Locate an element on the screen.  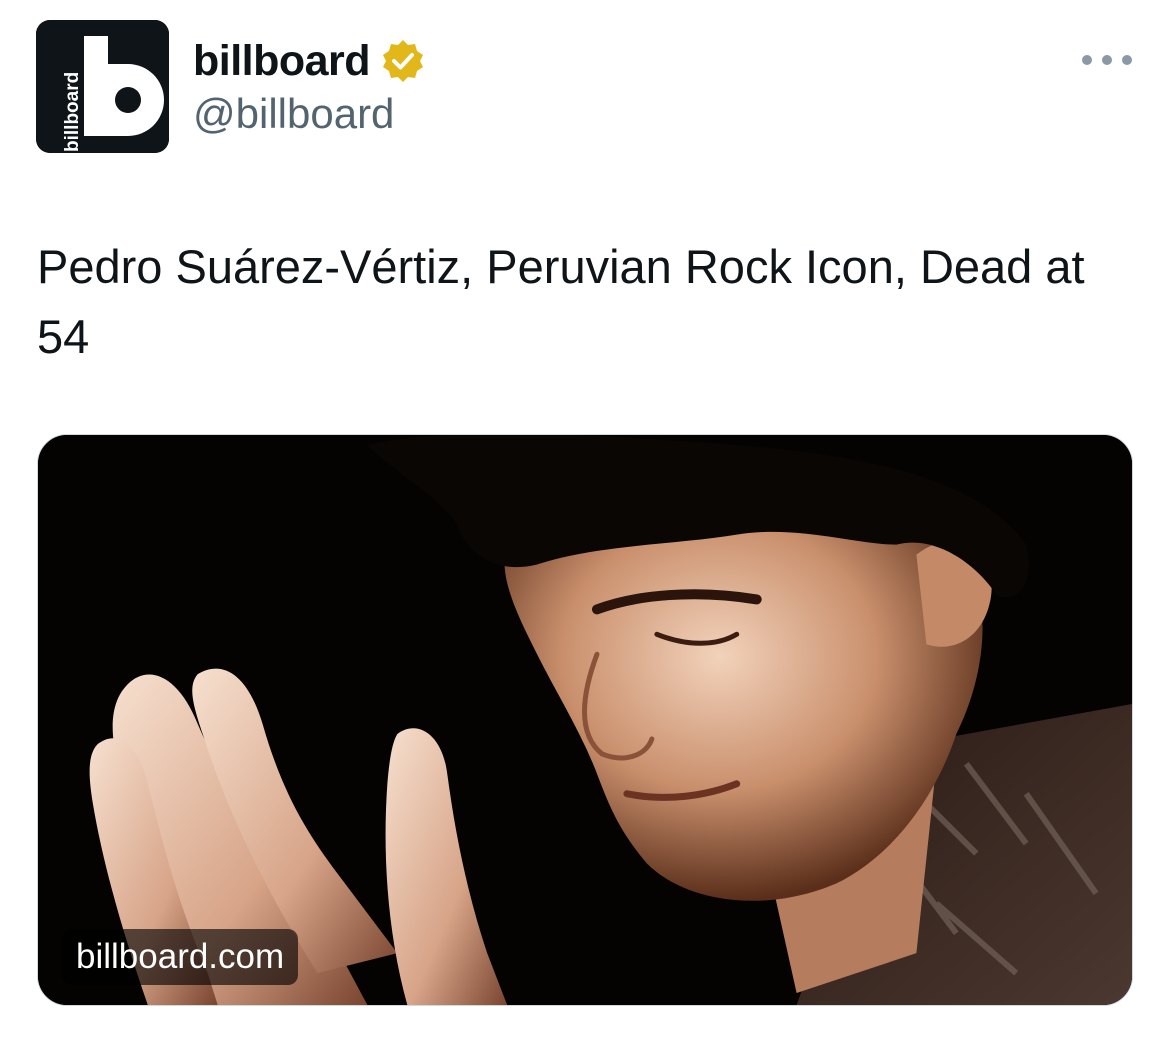
avatar-wordmark: billboard is located at coordinates (72, 112).